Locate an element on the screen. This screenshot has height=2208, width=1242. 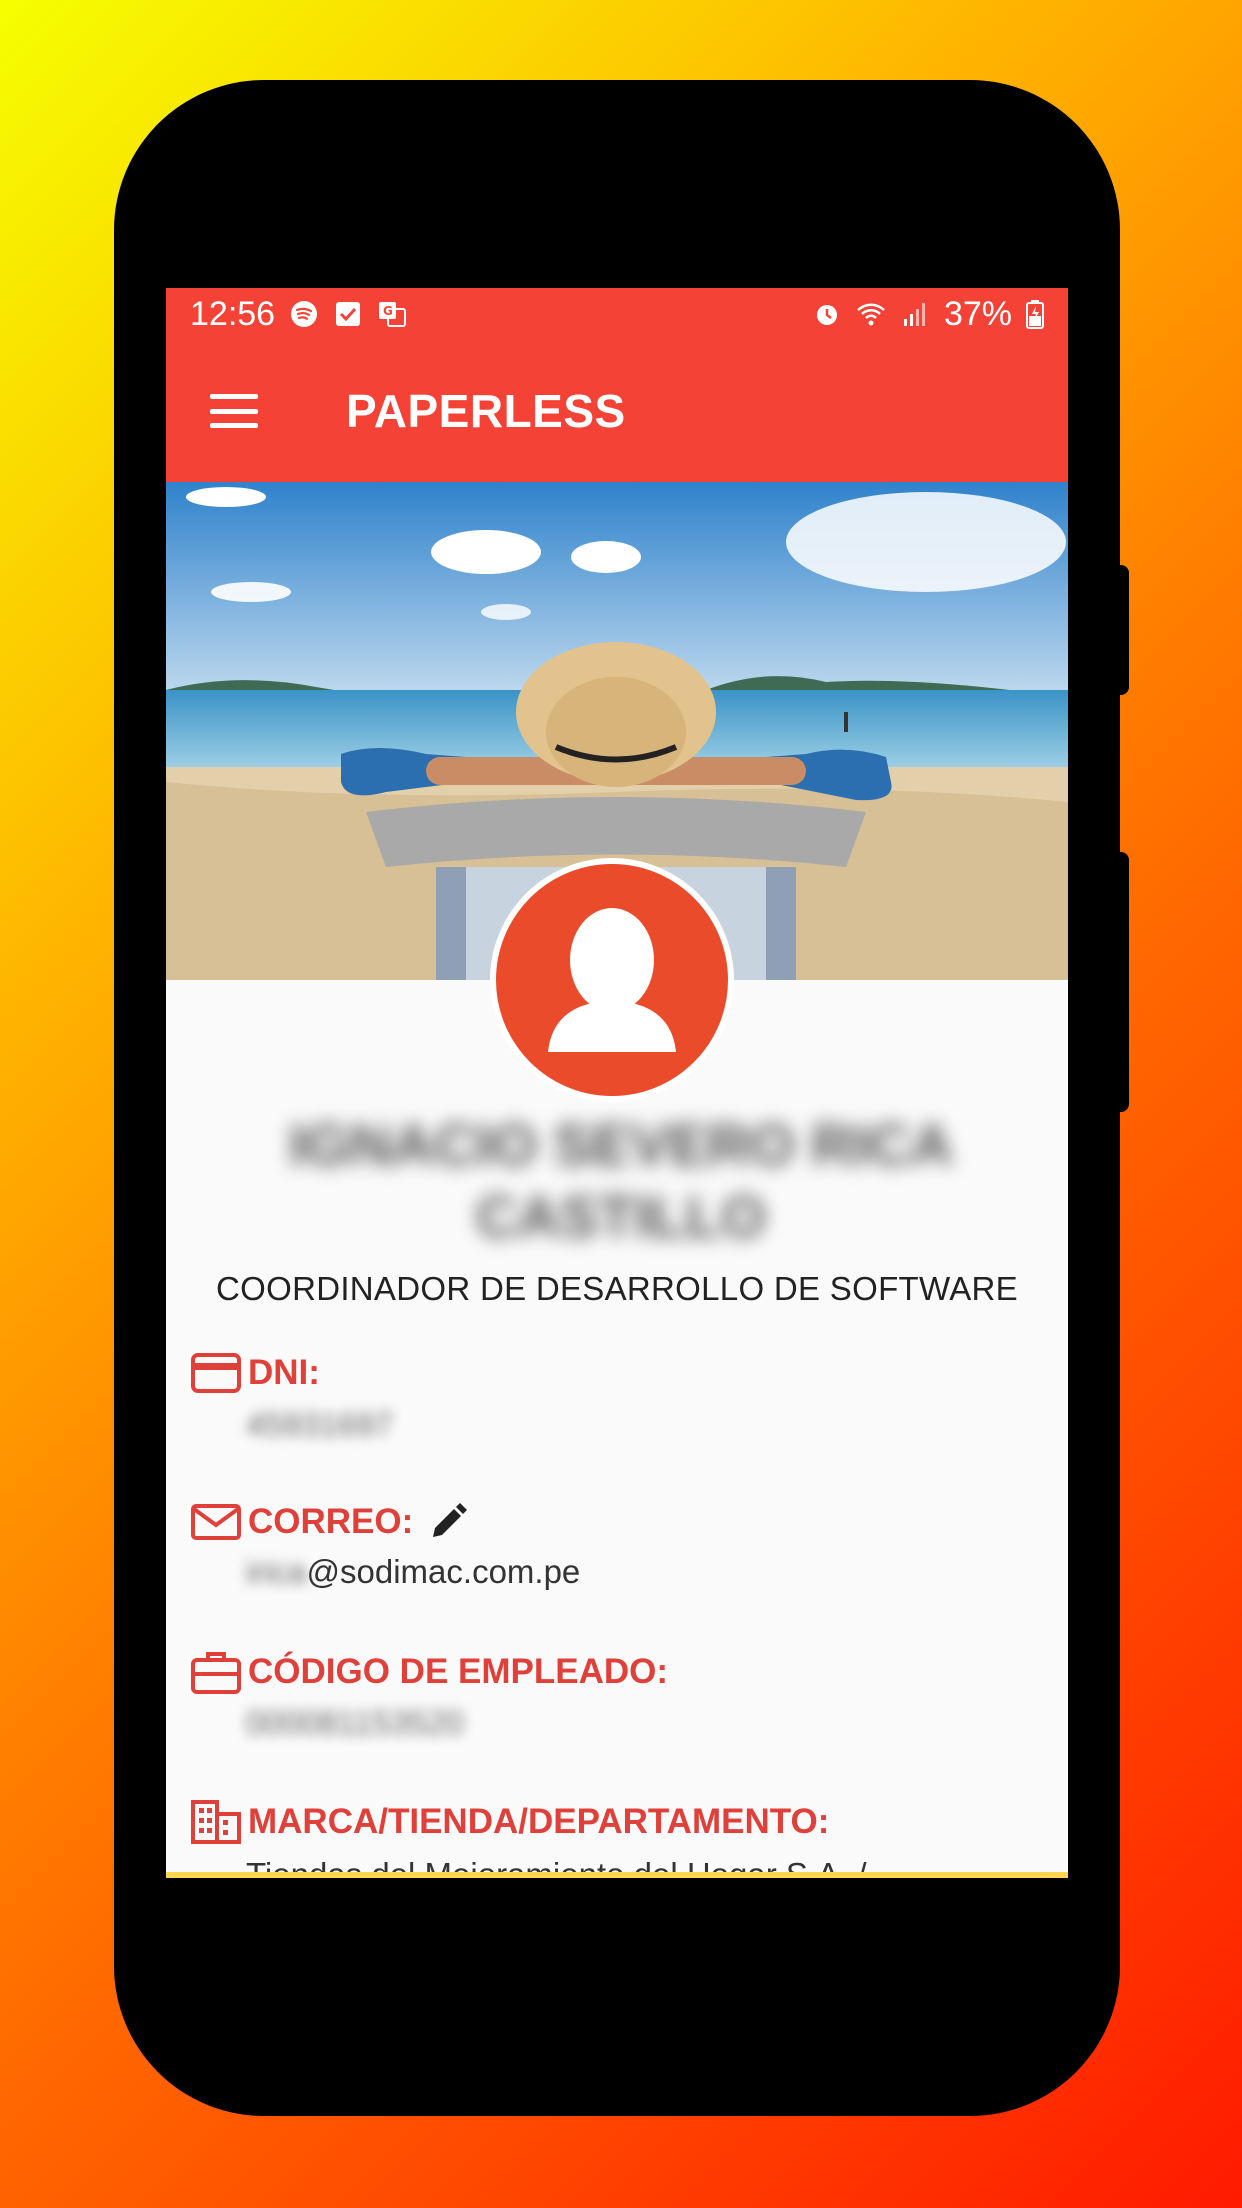
spotify-icon is located at coordinates (304, 314).